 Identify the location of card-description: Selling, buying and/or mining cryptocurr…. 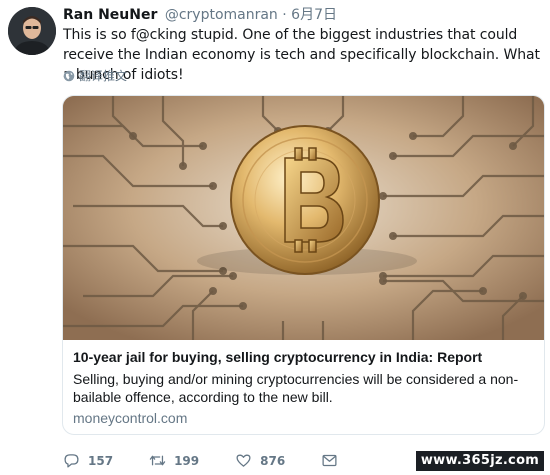
(296, 388).